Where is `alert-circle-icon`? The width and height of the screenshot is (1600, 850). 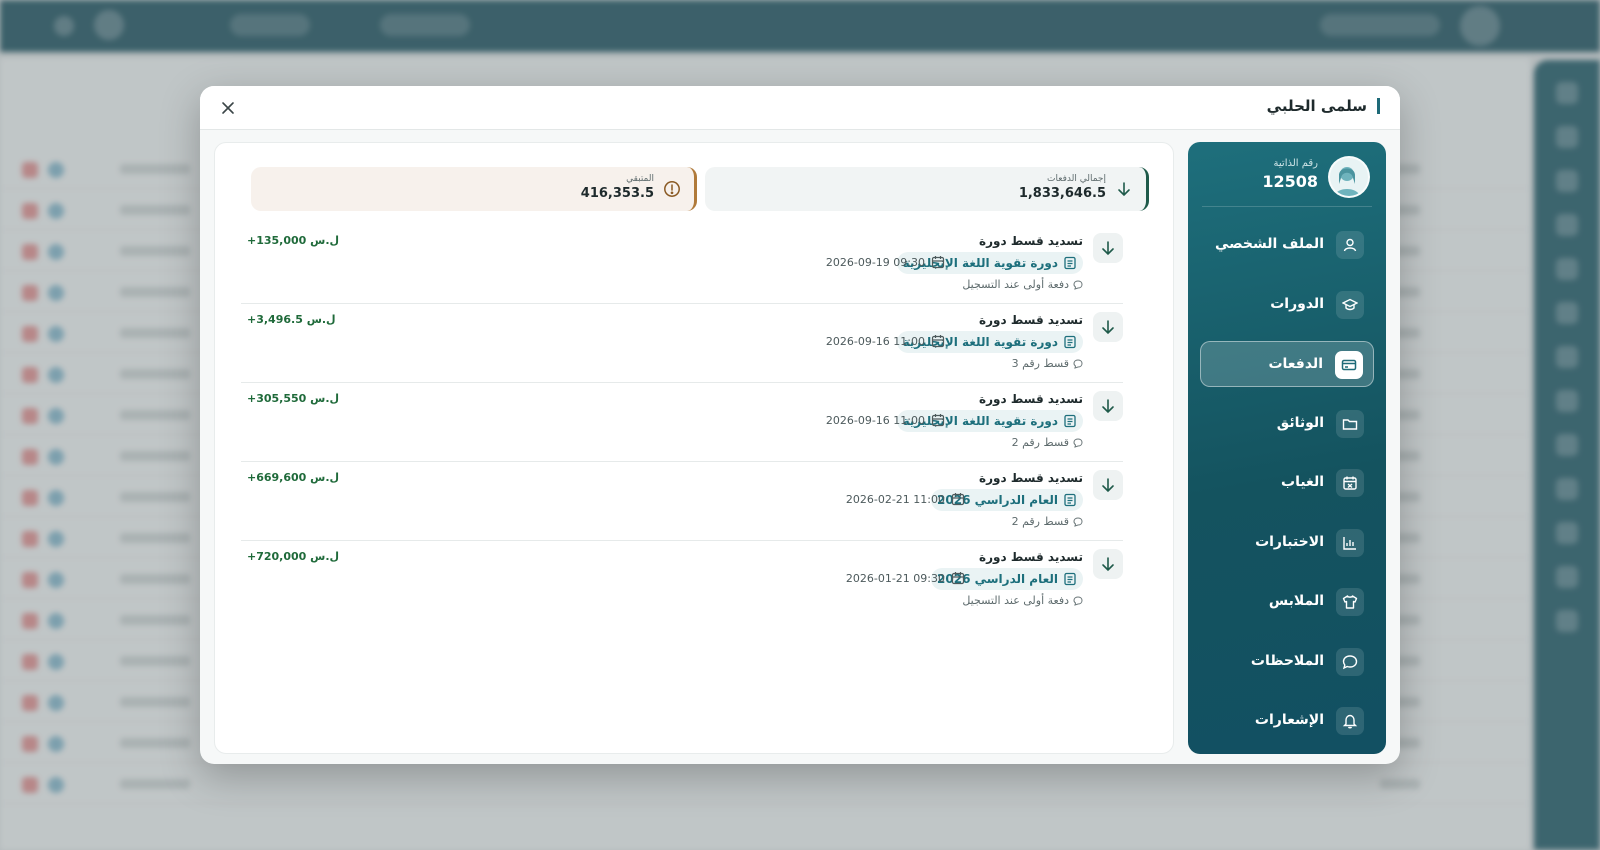 alert-circle-icon is located at coordinates (672, 189).